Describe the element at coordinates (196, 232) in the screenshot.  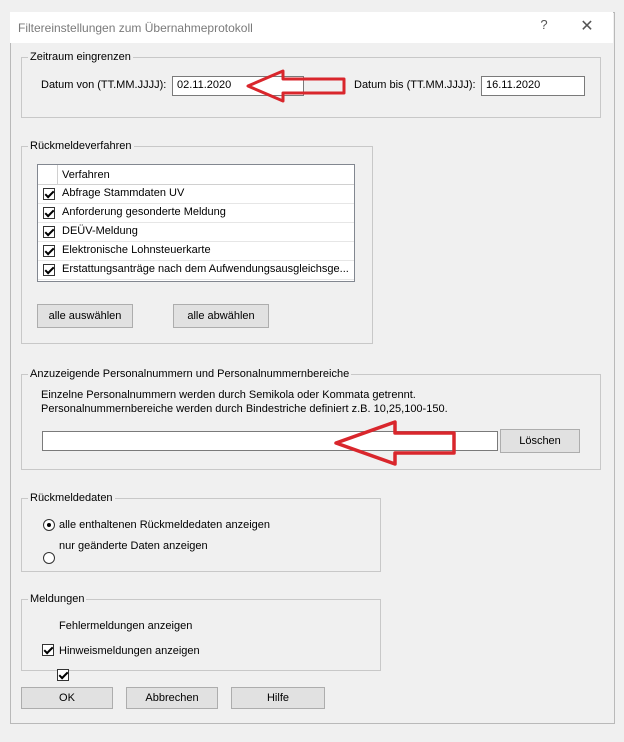
I see `list-item: DEÜV-Meldung` at that location.